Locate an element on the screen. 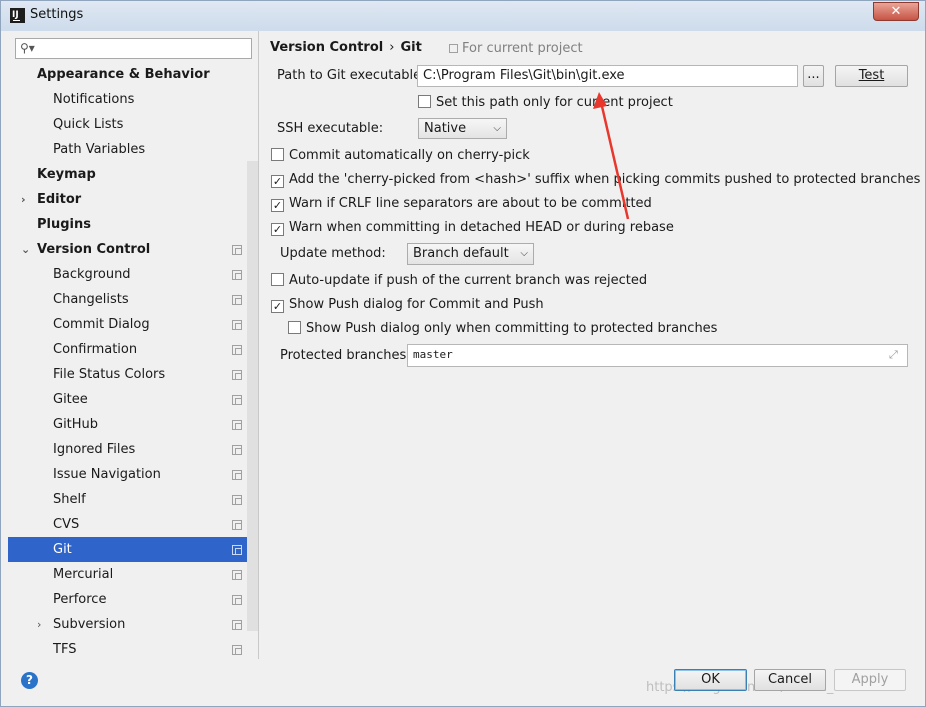 The width and height of the screenshot is (926, 707). current-project-only-row: Set this path only for current project is located at coordinates (545, 103).